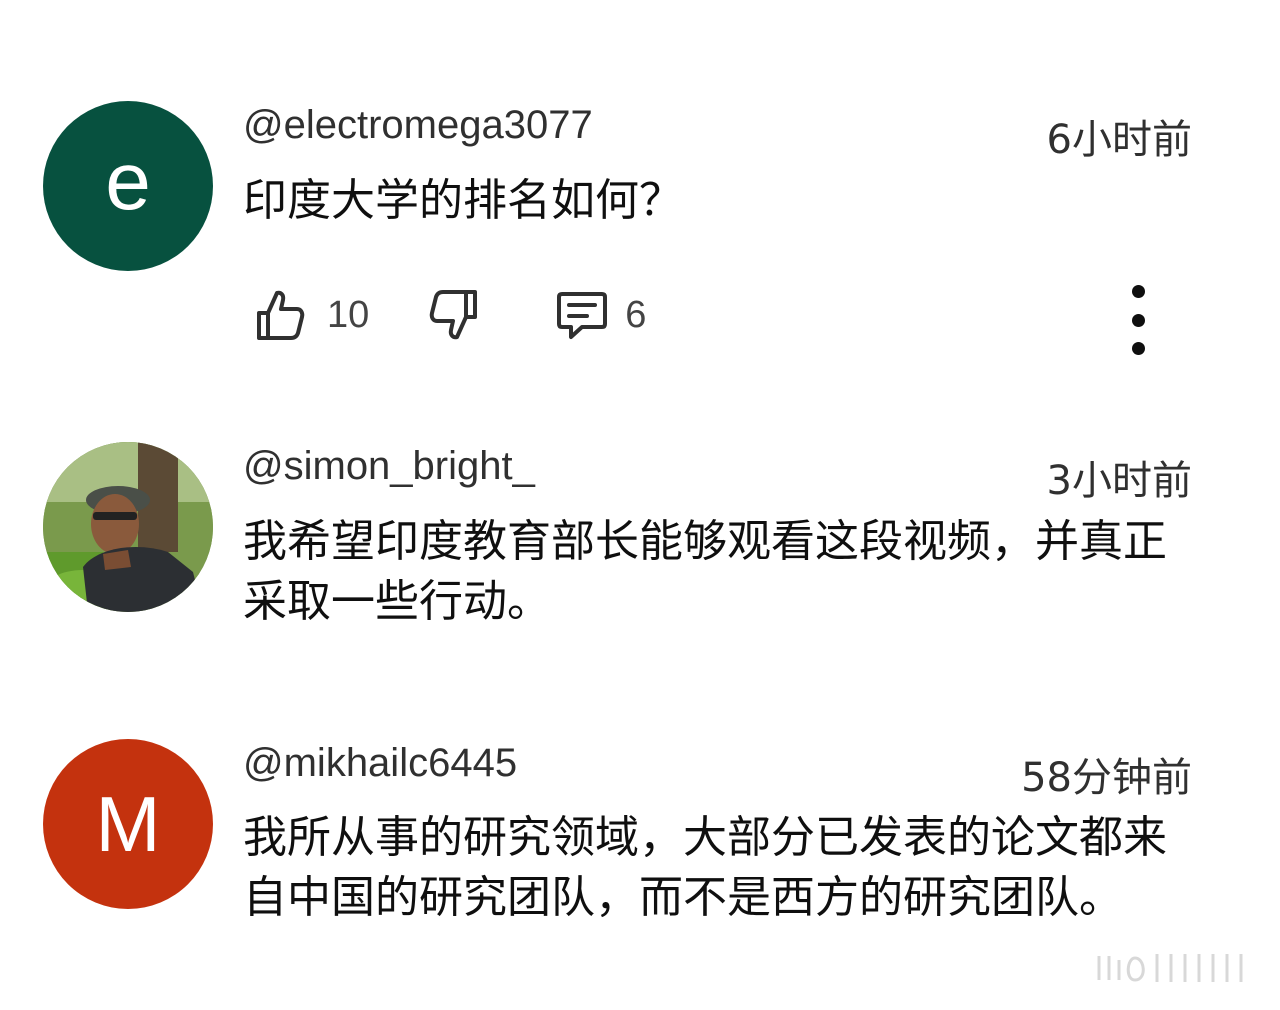 This screenshot has width=1280, height=1010. I want to click on reply-button: 6, so click(600, 315).